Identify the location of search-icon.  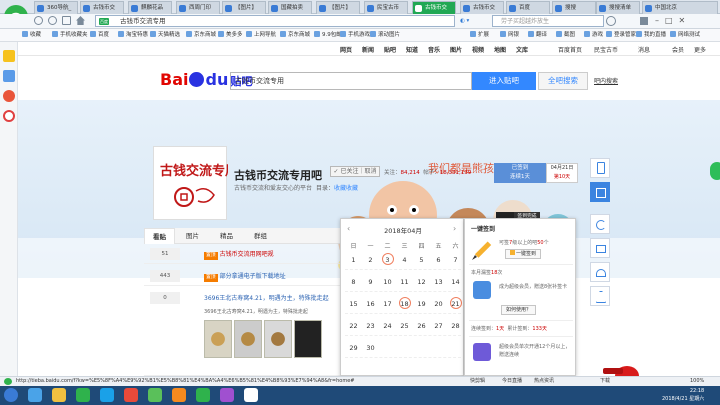
(611, 21).